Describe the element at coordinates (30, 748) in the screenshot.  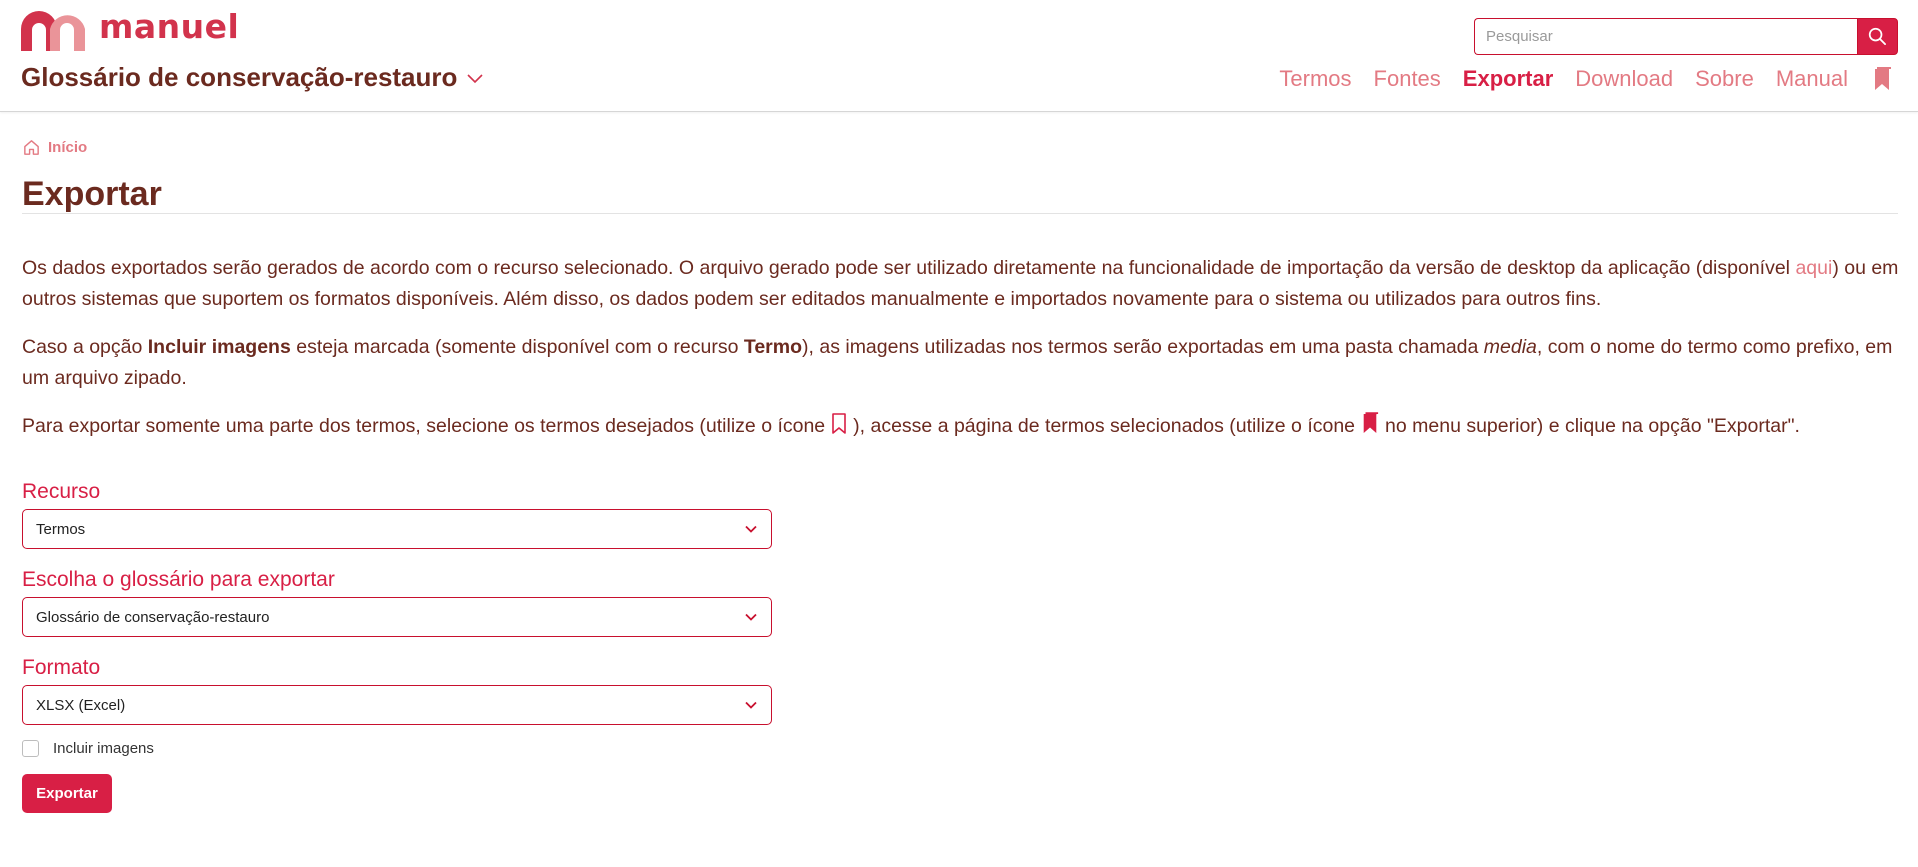
I see `include-images-checkbox` at that location.